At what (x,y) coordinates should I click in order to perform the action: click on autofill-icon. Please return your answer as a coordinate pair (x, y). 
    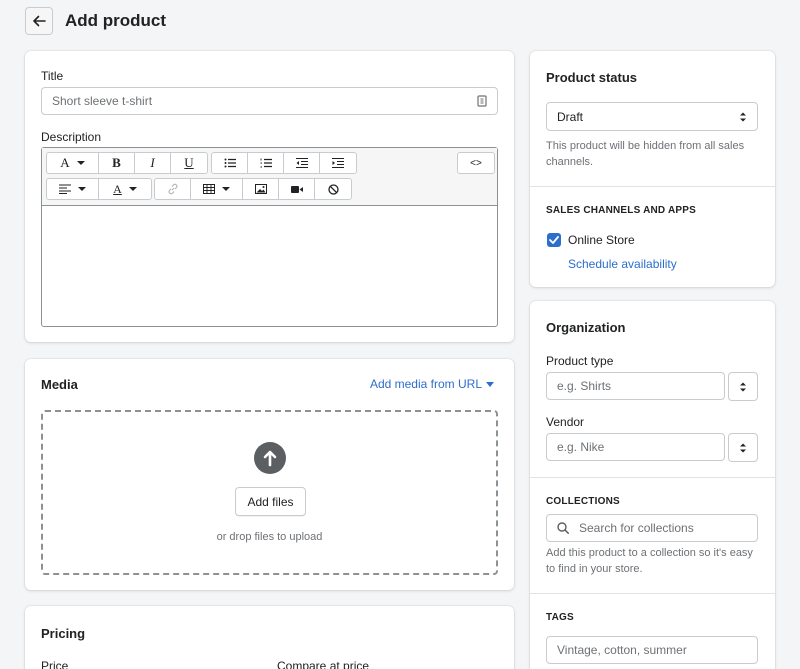
    Looking at the image, I should click on (482, 101).